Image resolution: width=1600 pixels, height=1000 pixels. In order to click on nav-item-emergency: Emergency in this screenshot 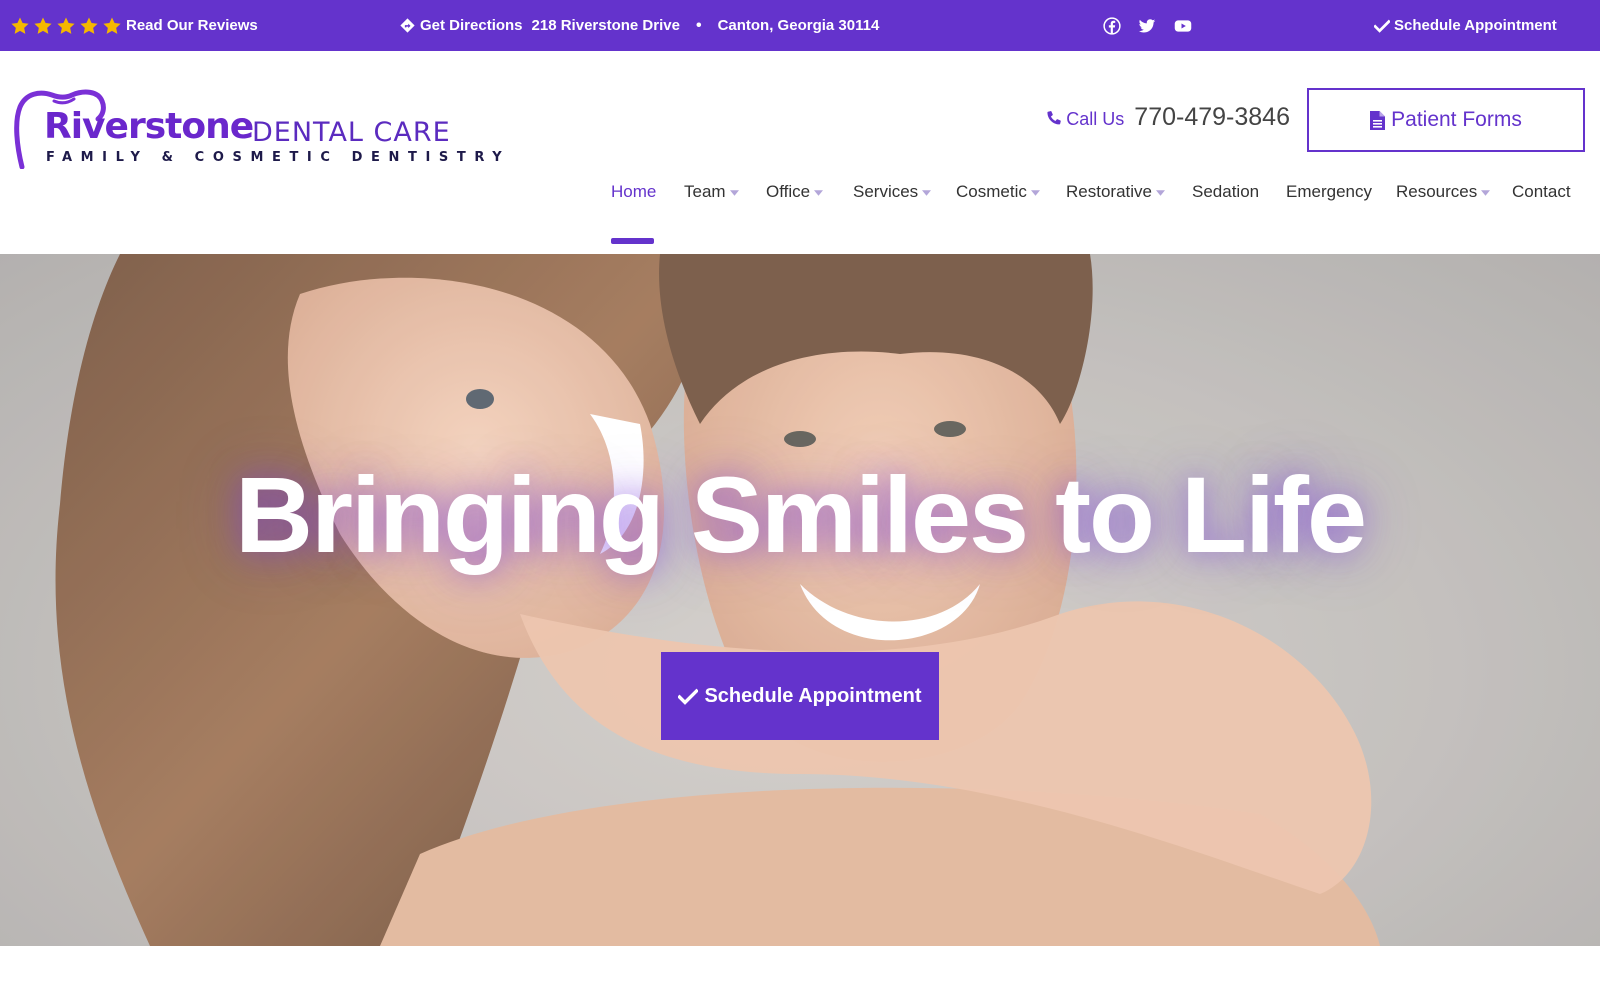, I will do `click(1329, 192)`.